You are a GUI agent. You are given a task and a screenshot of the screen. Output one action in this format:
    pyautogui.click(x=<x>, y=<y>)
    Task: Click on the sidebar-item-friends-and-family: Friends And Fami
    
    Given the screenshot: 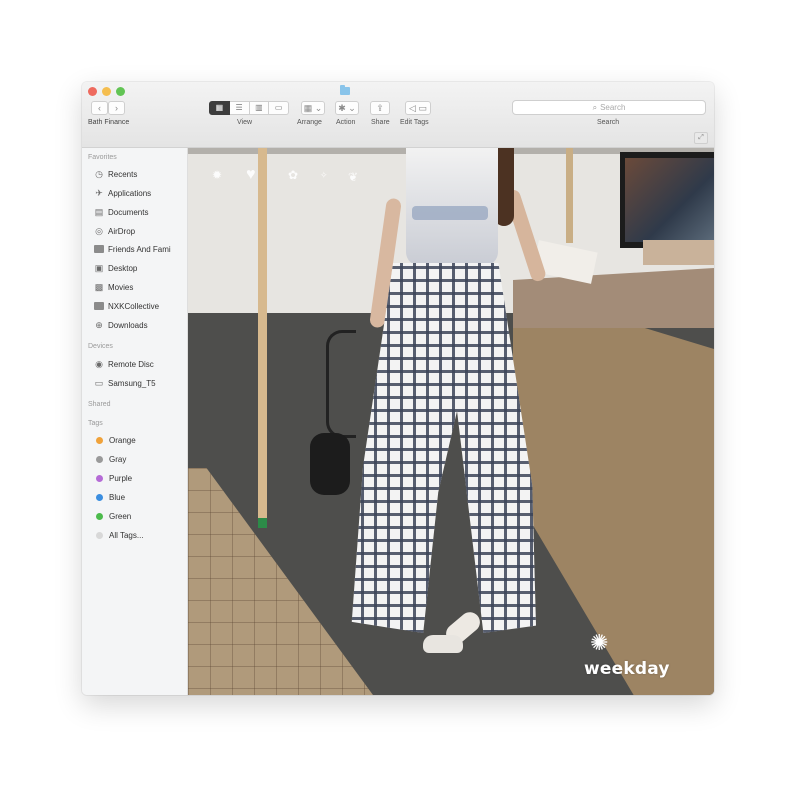 What is the action you would take?
    pyautogui.click(x=140, y=249)
    